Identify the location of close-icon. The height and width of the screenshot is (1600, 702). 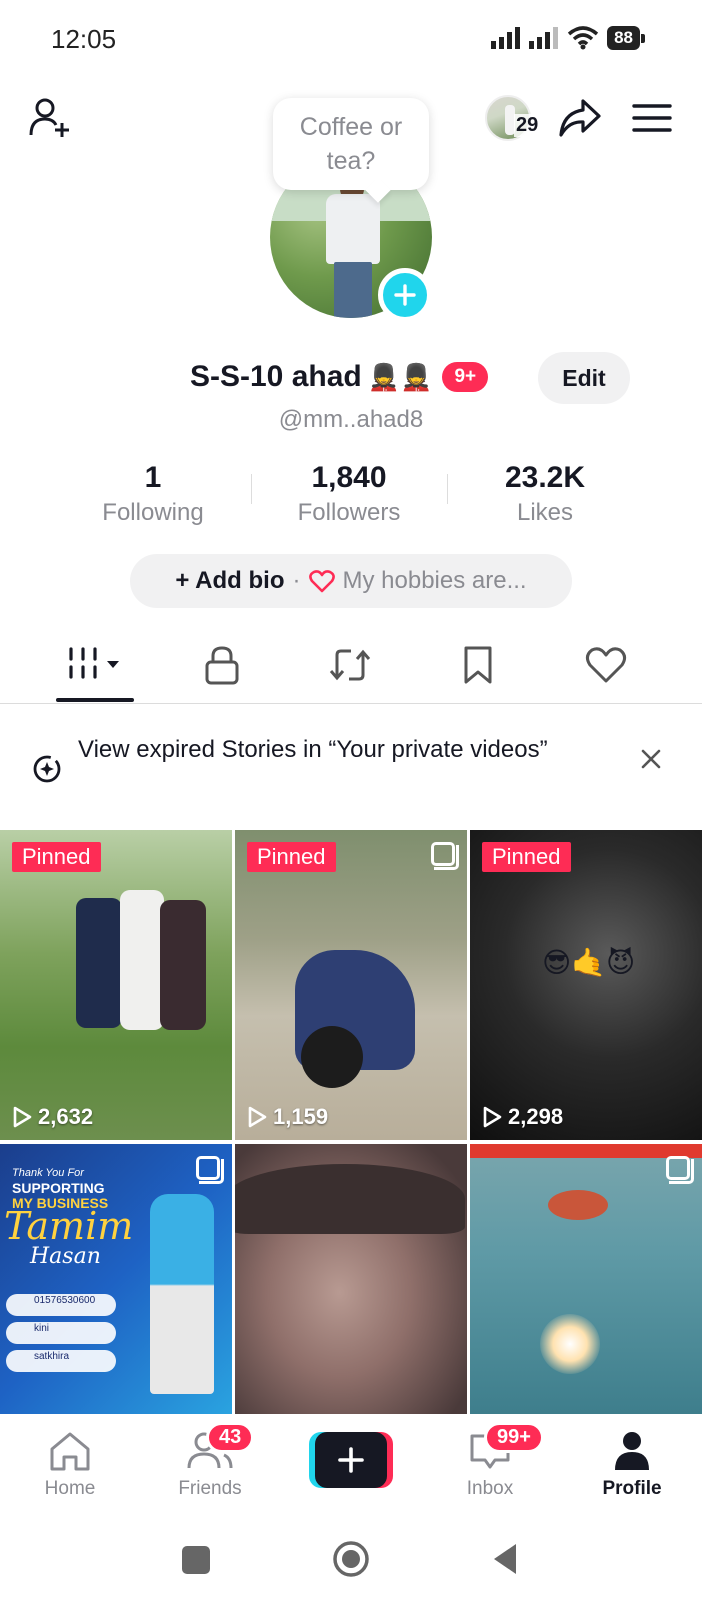
(651, 759).